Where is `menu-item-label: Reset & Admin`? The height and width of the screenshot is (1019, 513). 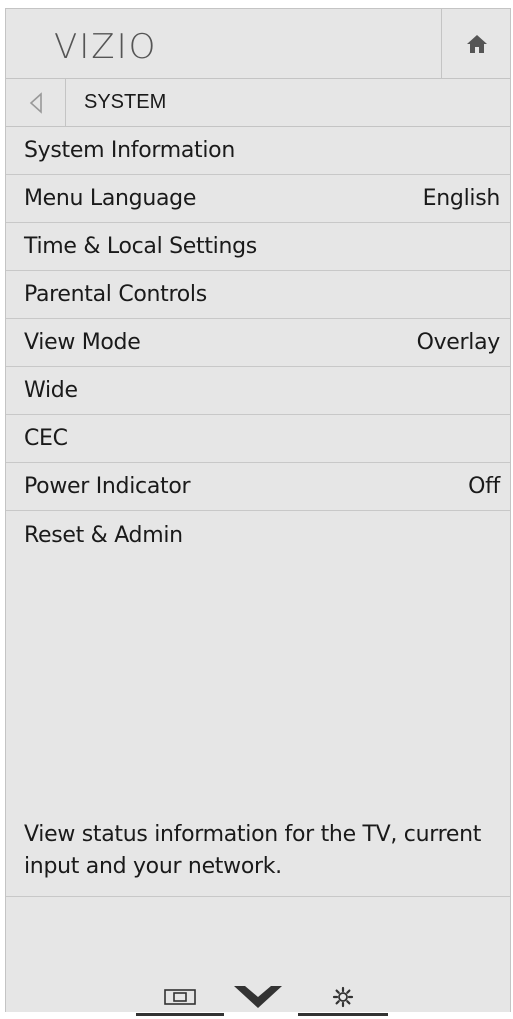 menu-item-label: Reset & Admin is located at coordinates (103, 535).